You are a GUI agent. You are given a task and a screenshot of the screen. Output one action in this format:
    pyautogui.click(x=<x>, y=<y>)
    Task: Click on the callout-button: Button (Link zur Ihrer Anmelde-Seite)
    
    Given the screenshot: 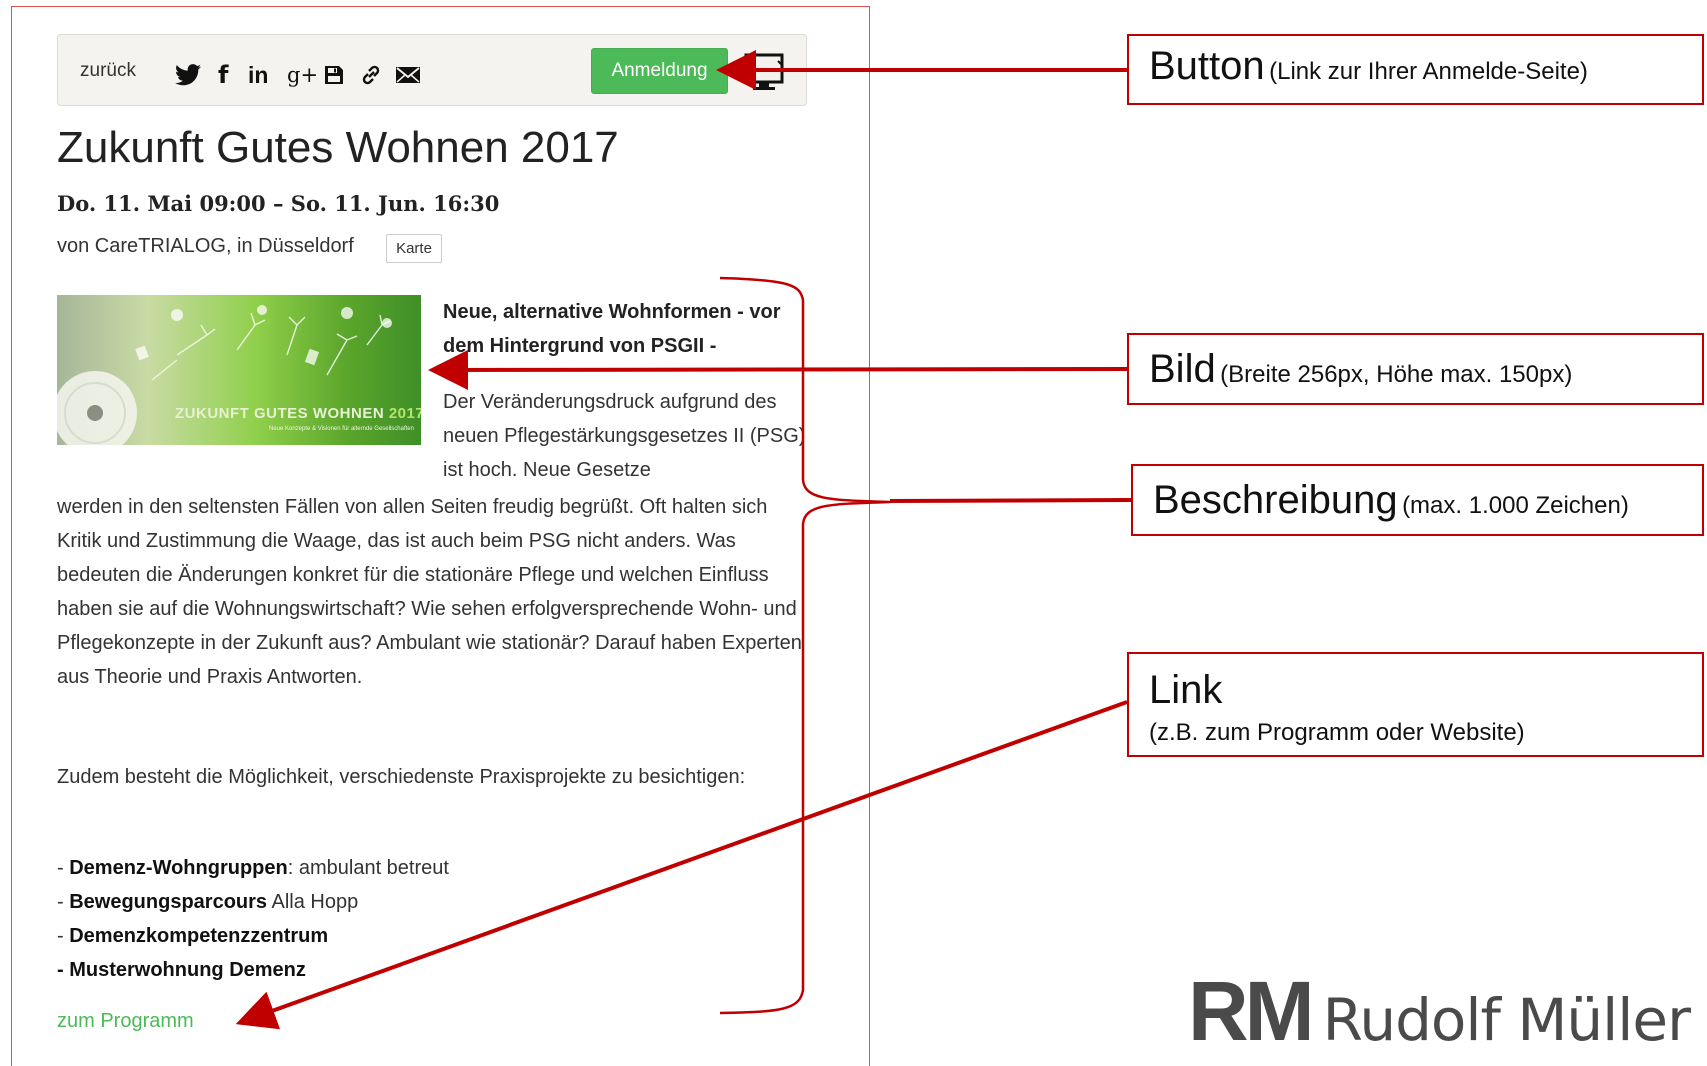 What is the action you would take?
    pyautogui.click(x=1415, y=69)
    